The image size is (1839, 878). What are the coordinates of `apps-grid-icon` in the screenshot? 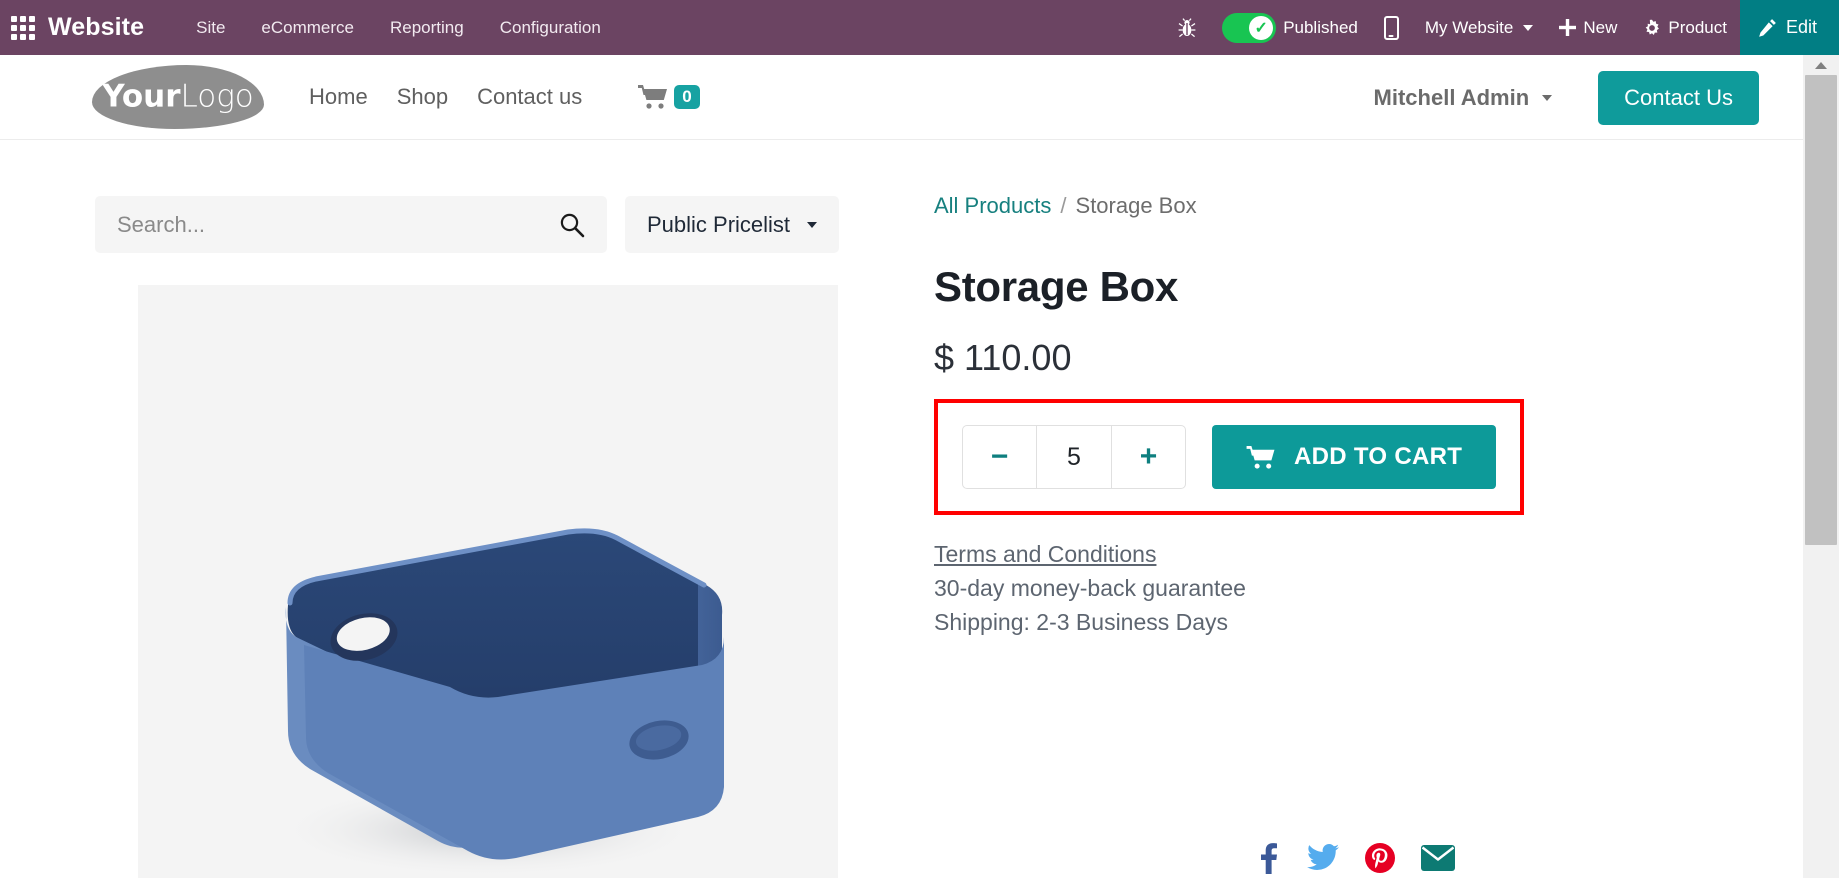 It's located at (23, 27).